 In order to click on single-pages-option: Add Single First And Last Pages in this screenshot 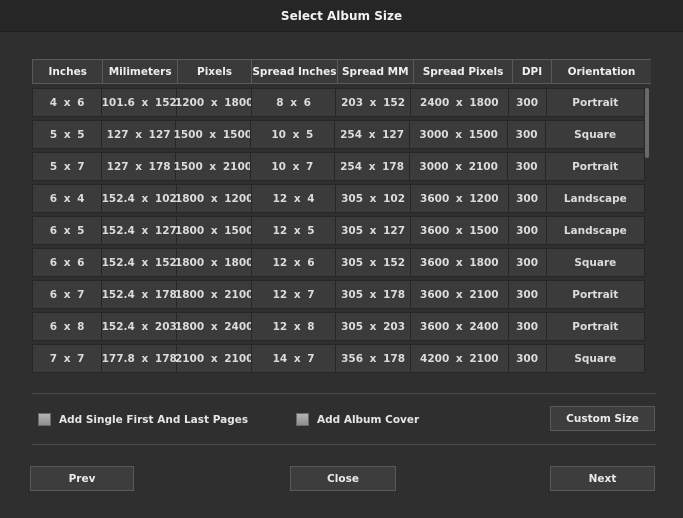, I will do `click(143, 419)`.